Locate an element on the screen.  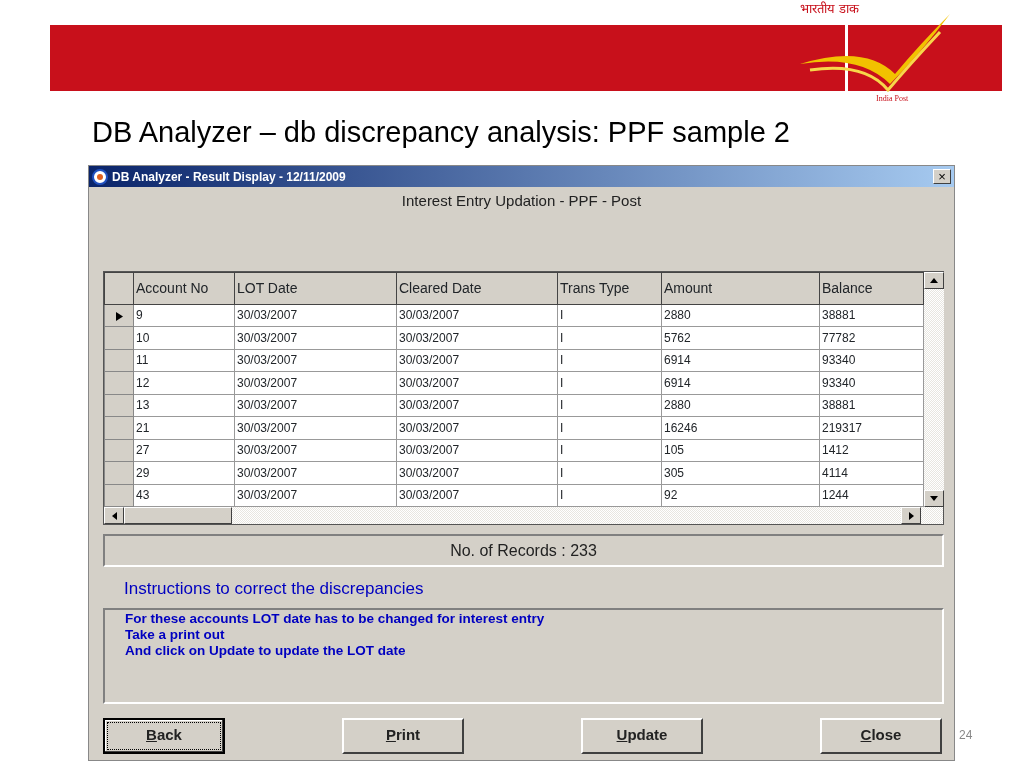
column-header: Balance is located at coordinates (871, 288).